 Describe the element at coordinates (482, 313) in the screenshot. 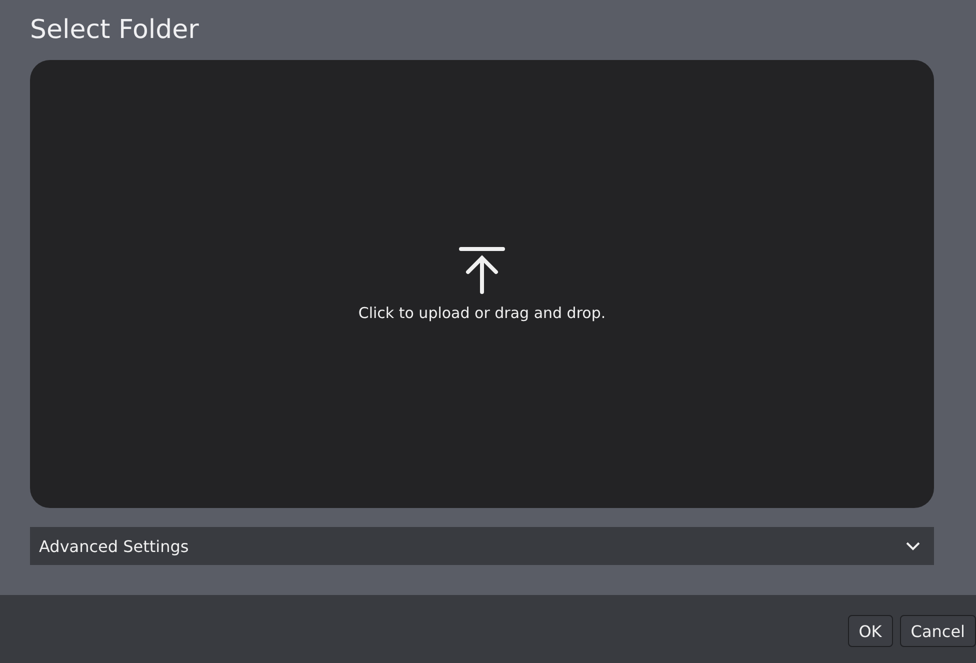

I see `upload-hint: Click to upload or drag and drop.` at that location.